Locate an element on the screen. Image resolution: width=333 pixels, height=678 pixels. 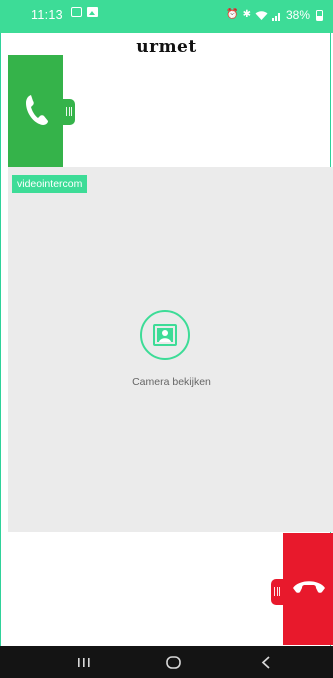
message-box-icon is located at coordinates (76, 12).